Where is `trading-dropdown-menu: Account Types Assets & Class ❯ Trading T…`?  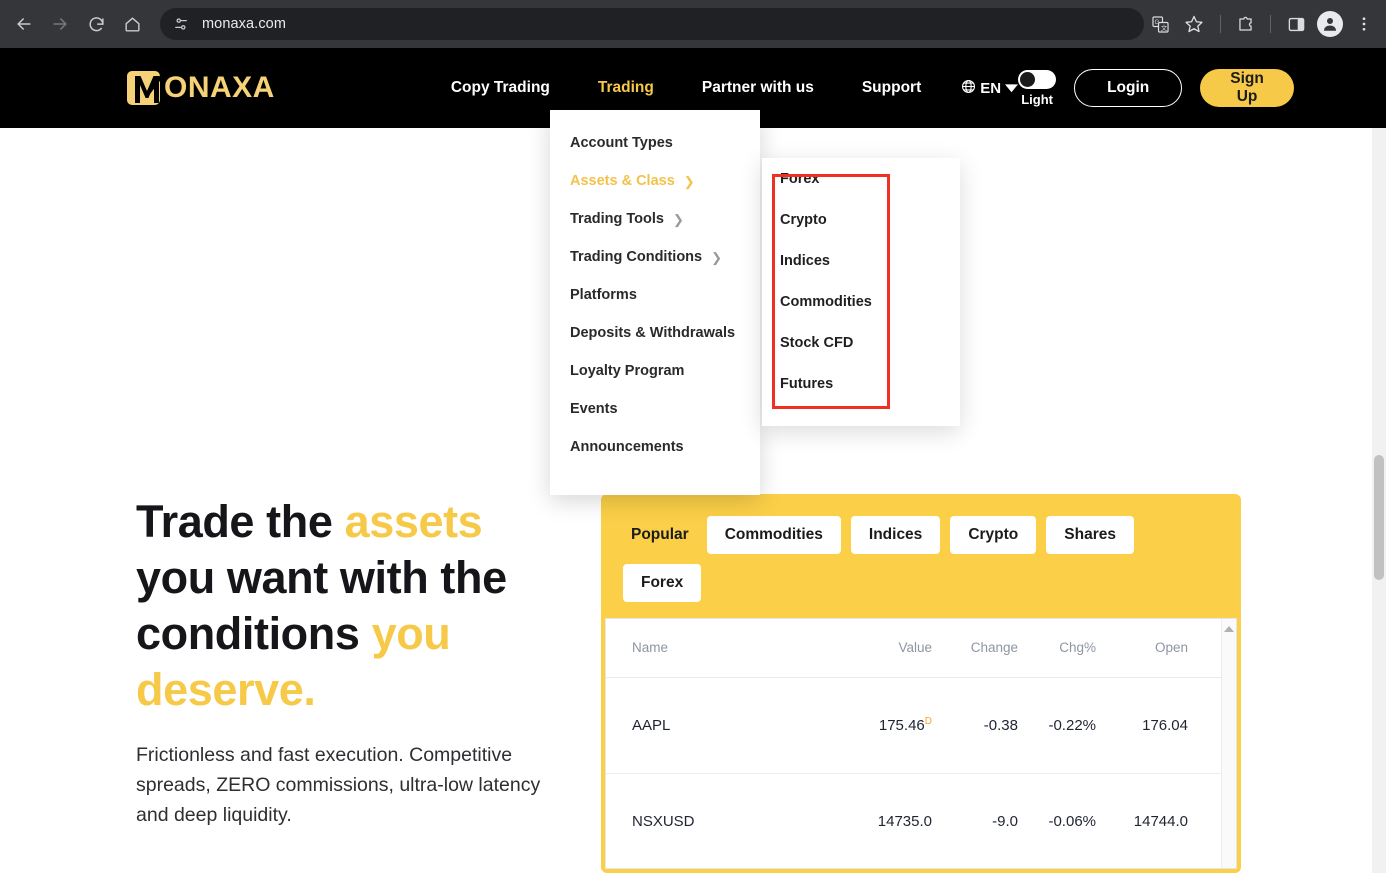 trading-dropdown-menu: Account Types Assets & Class ❯ Trading T… is located at coordinates (655, 302).